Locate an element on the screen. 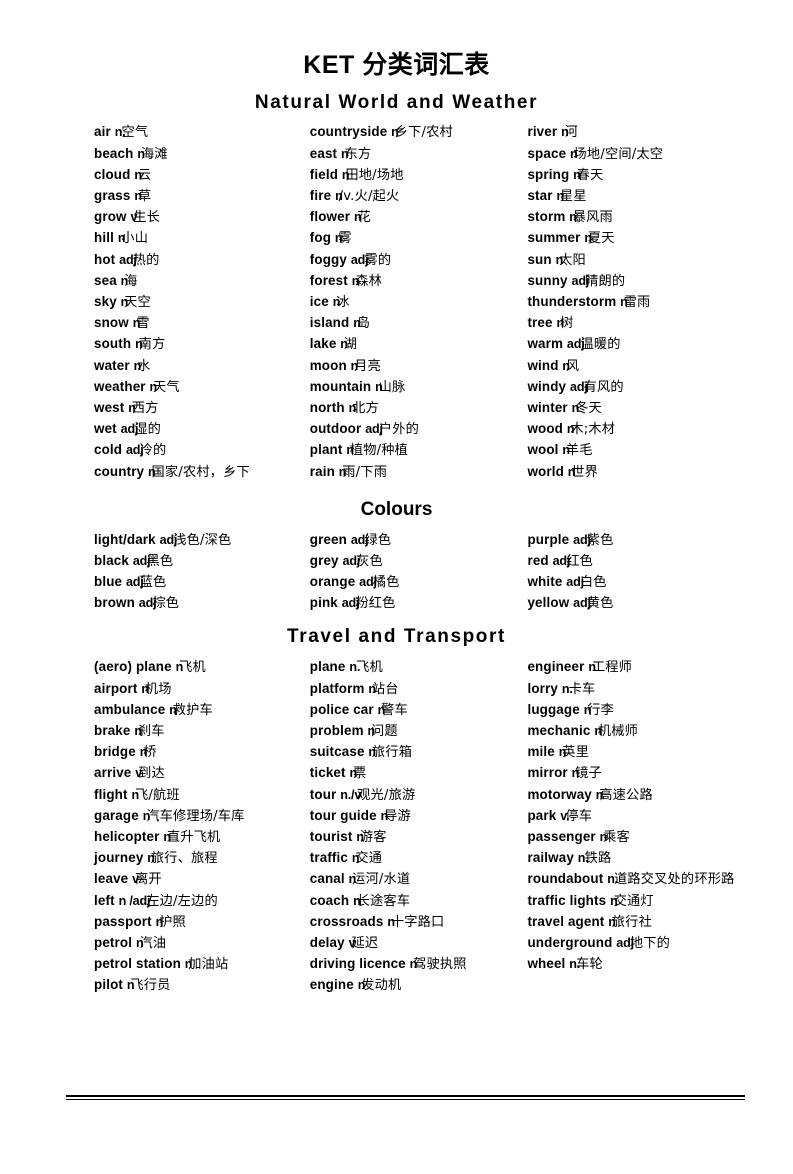 This screenshot has height=1174, width=793. vocab-translation: 观光/旅游 is located at coordinates (386, 795).